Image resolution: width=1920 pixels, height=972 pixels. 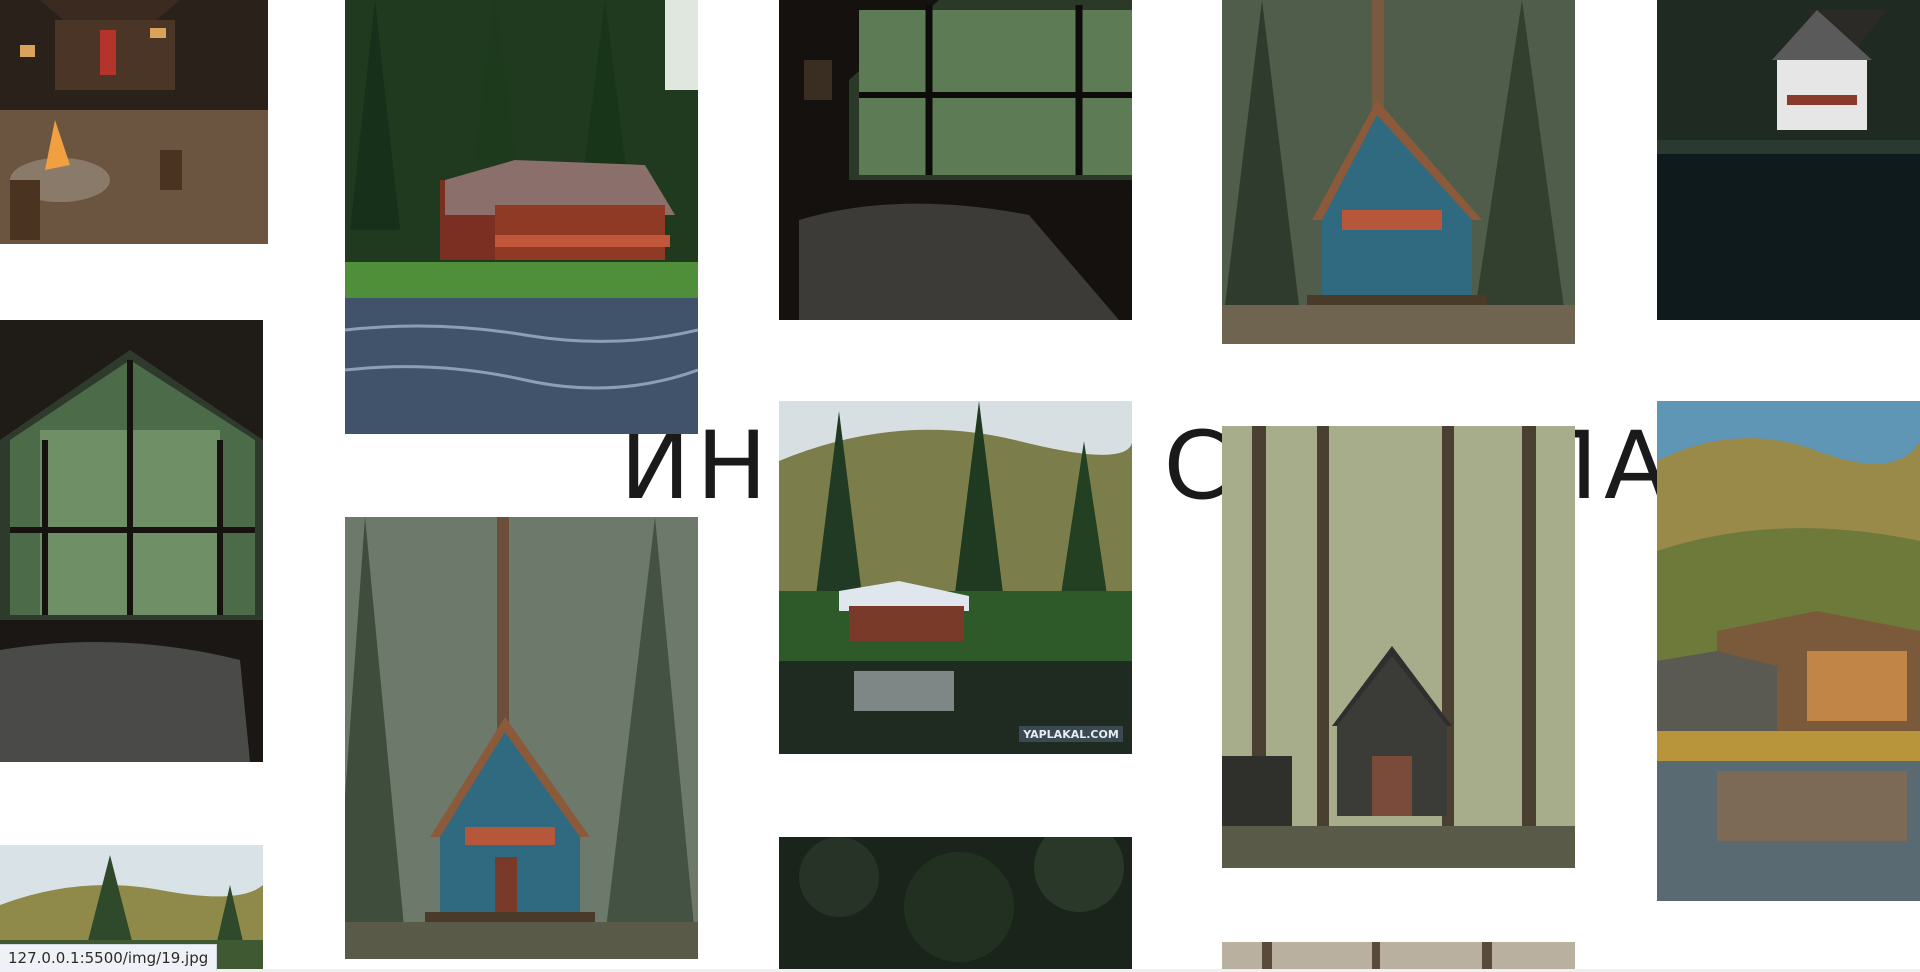 I want to click on gallery-photo-river-cabin, so click(x=521, y=217).